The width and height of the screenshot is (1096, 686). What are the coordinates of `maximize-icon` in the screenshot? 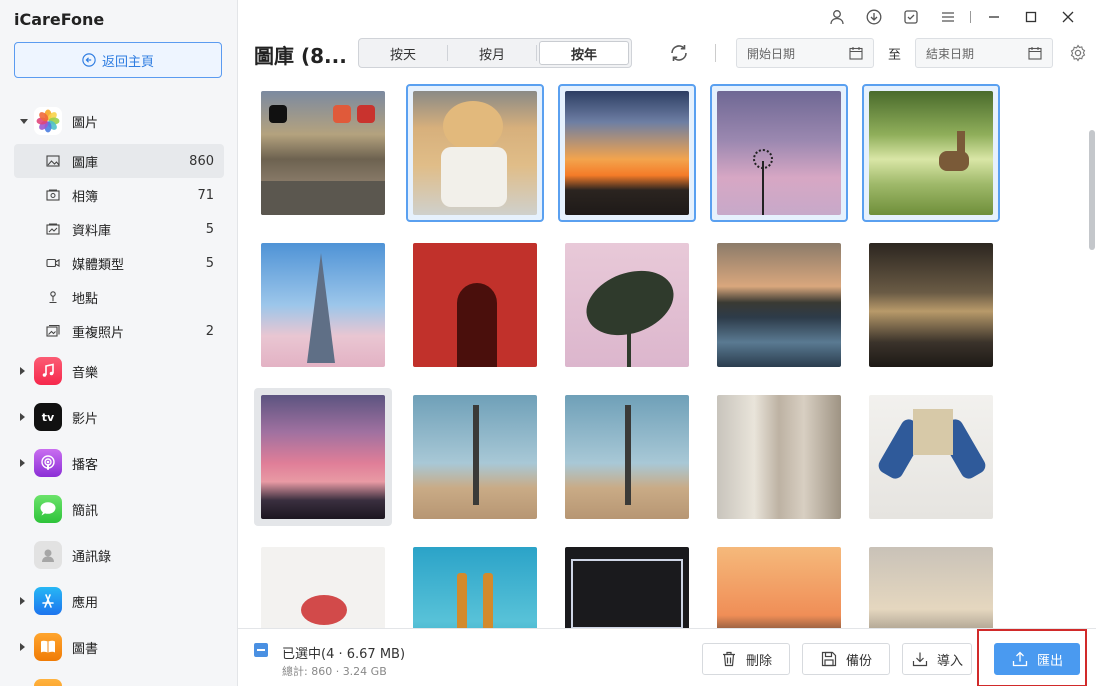 It's located at (1030, 17).